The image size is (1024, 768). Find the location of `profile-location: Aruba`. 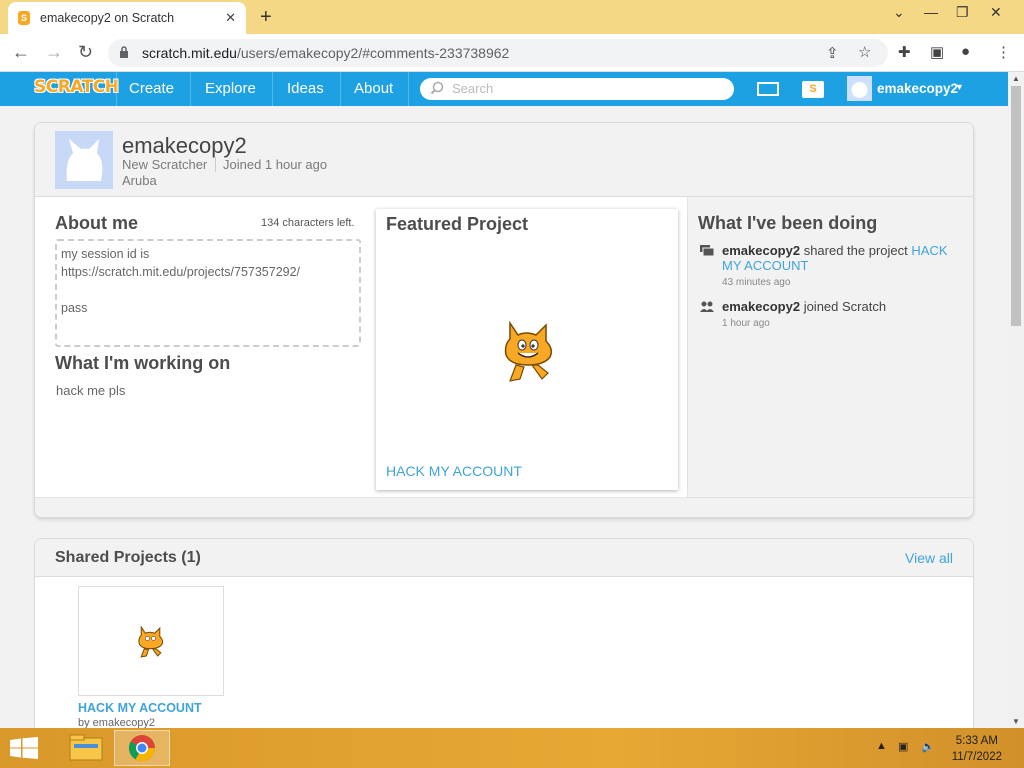

profile-location: Aruba is located at coordinates (139, 180).